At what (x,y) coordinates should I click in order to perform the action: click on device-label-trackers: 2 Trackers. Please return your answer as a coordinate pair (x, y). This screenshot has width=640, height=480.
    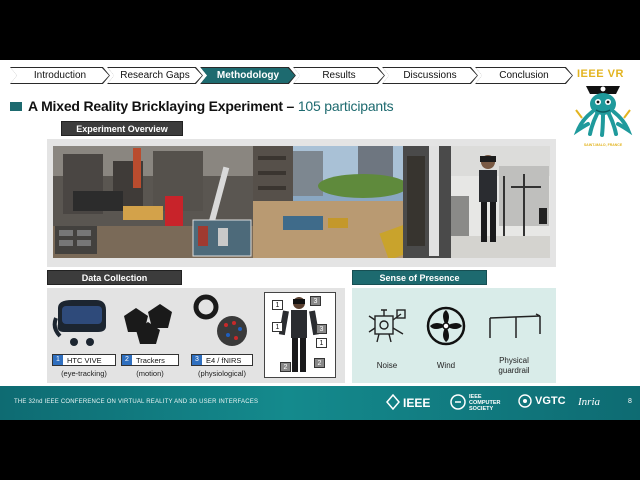
    Looking at the image, I should click on (150, 360).